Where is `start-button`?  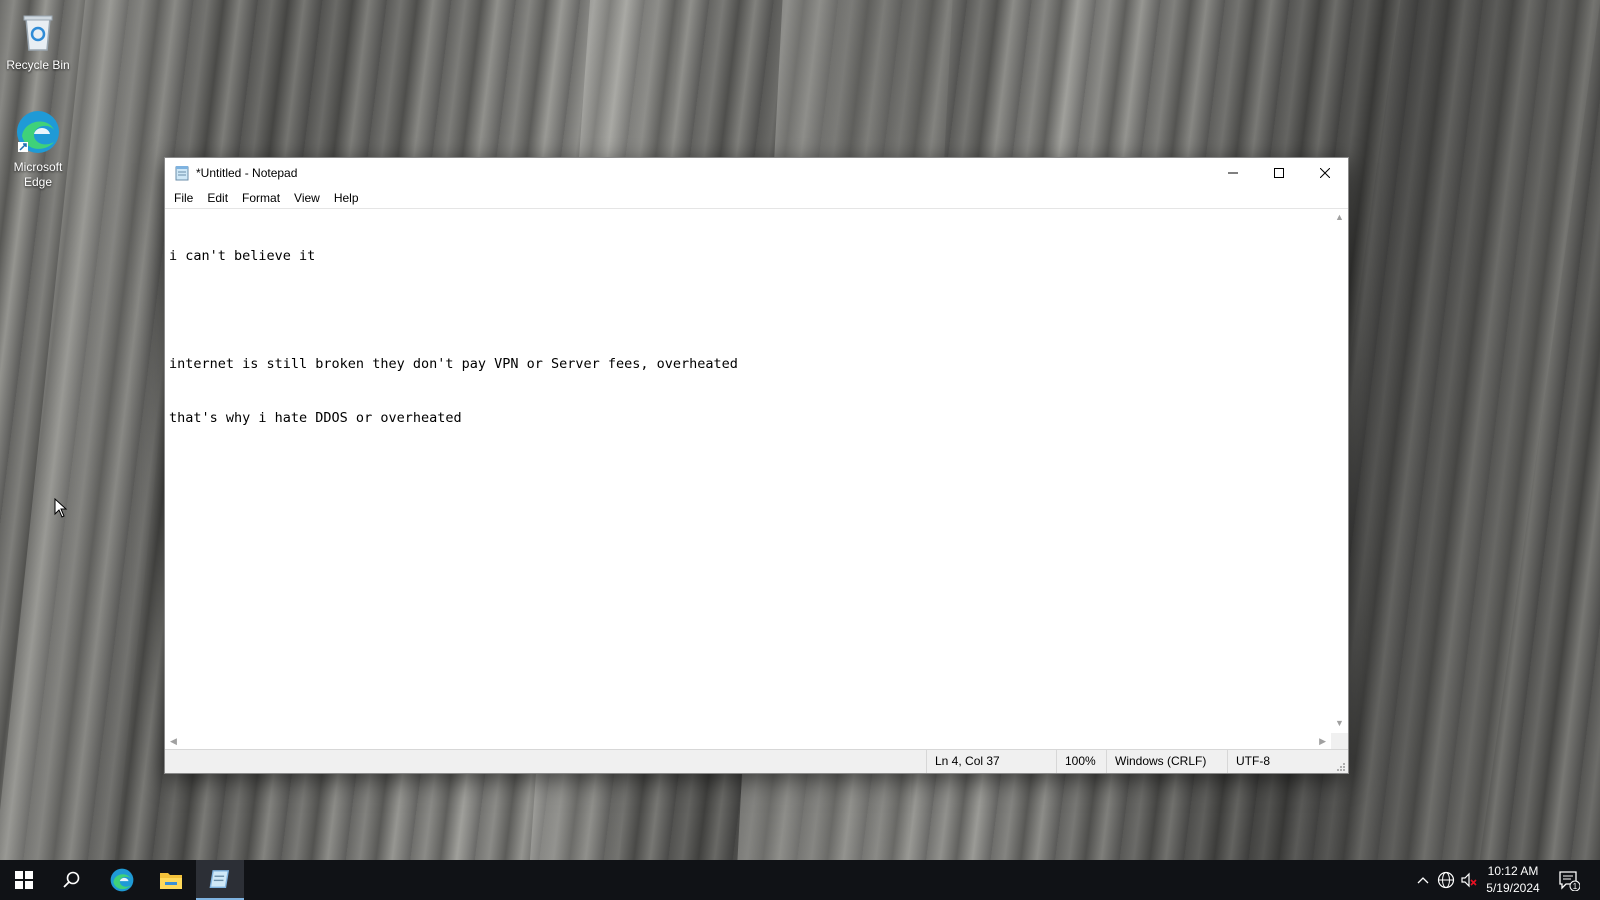
start-button is located at coordinates (24, 880).